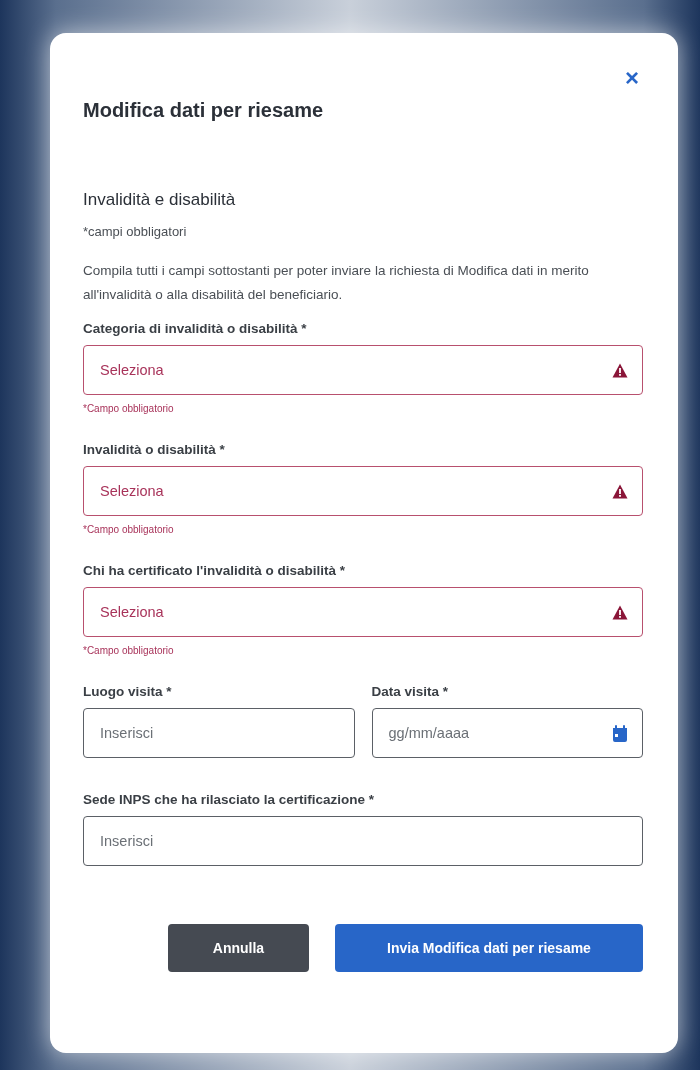 This screenshot has height=1070, width=700. I want to click on date-field: gg/mm/aaaa, so click(507, 733).